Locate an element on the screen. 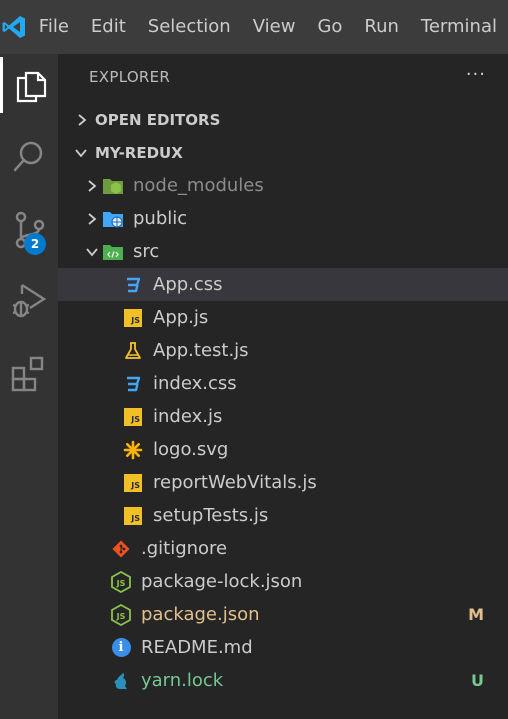 This screenshot has height=719, width=508. src-folder-icon is located at coordinates (113, 252).